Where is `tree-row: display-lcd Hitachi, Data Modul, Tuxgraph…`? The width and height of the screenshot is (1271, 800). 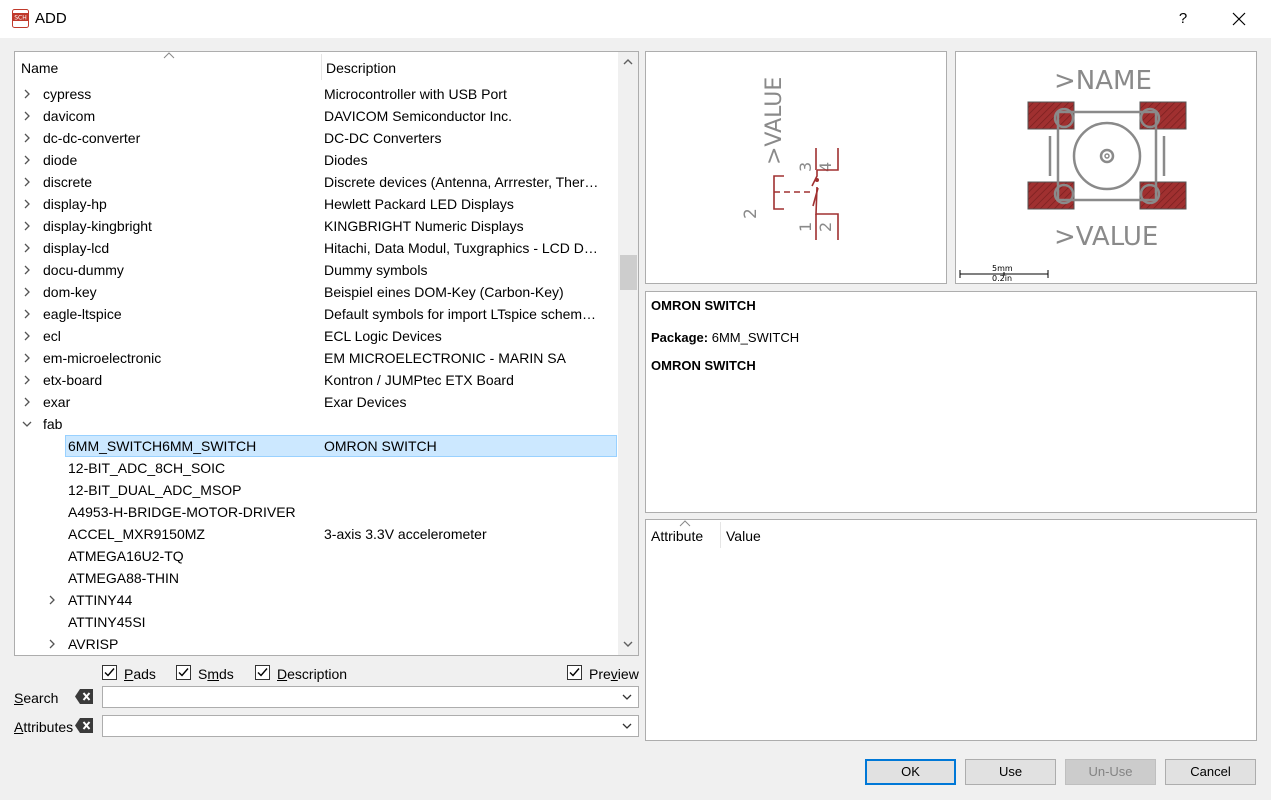 tree-row: display-lcd Hitachi, Data Modul, Tuxgraph… is located at coordinates (316, 248).